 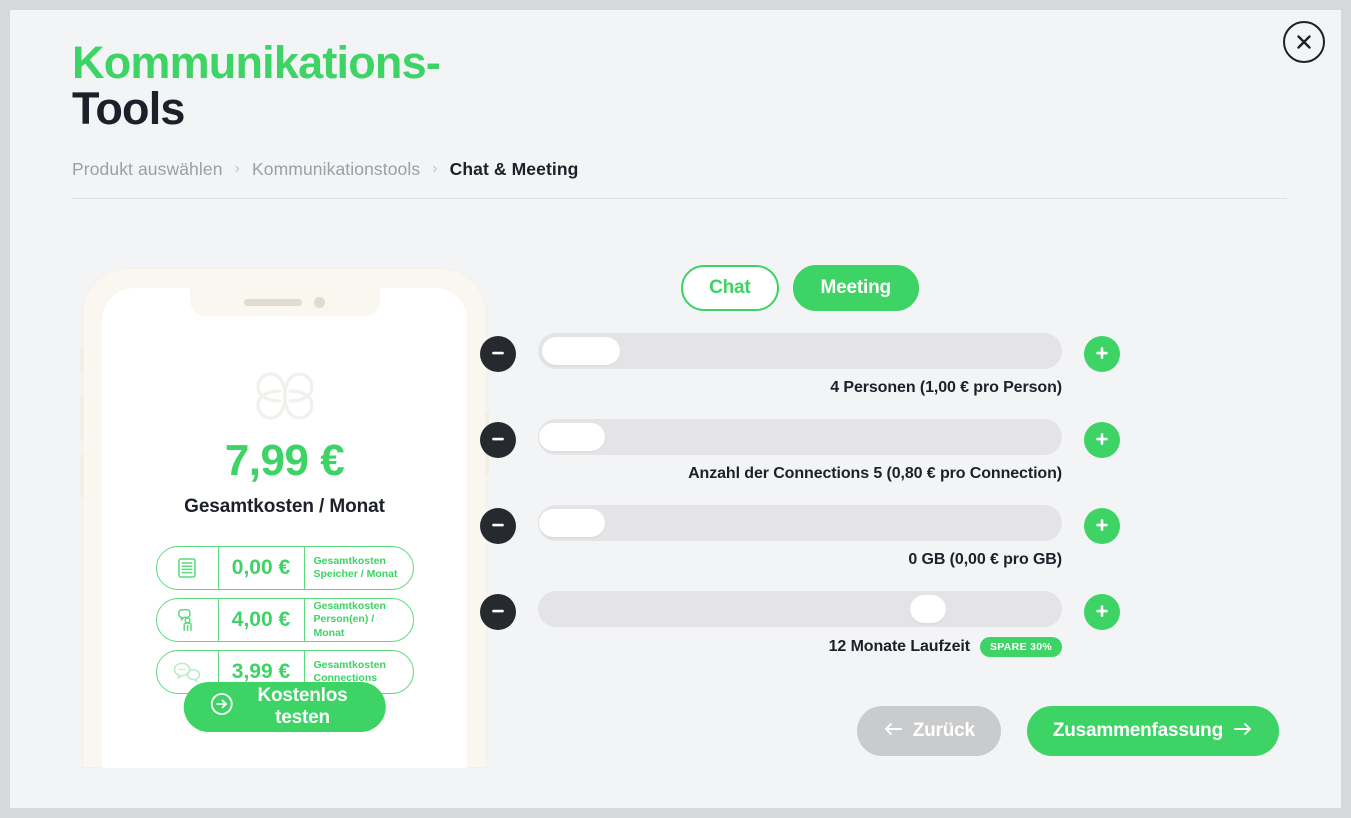 What do you see at coordinates (800, 388) in the screenshot?
I see `slider-caption-persons: 4 Personen (1,00 € pro Person)` at bounding box center [800, 388].